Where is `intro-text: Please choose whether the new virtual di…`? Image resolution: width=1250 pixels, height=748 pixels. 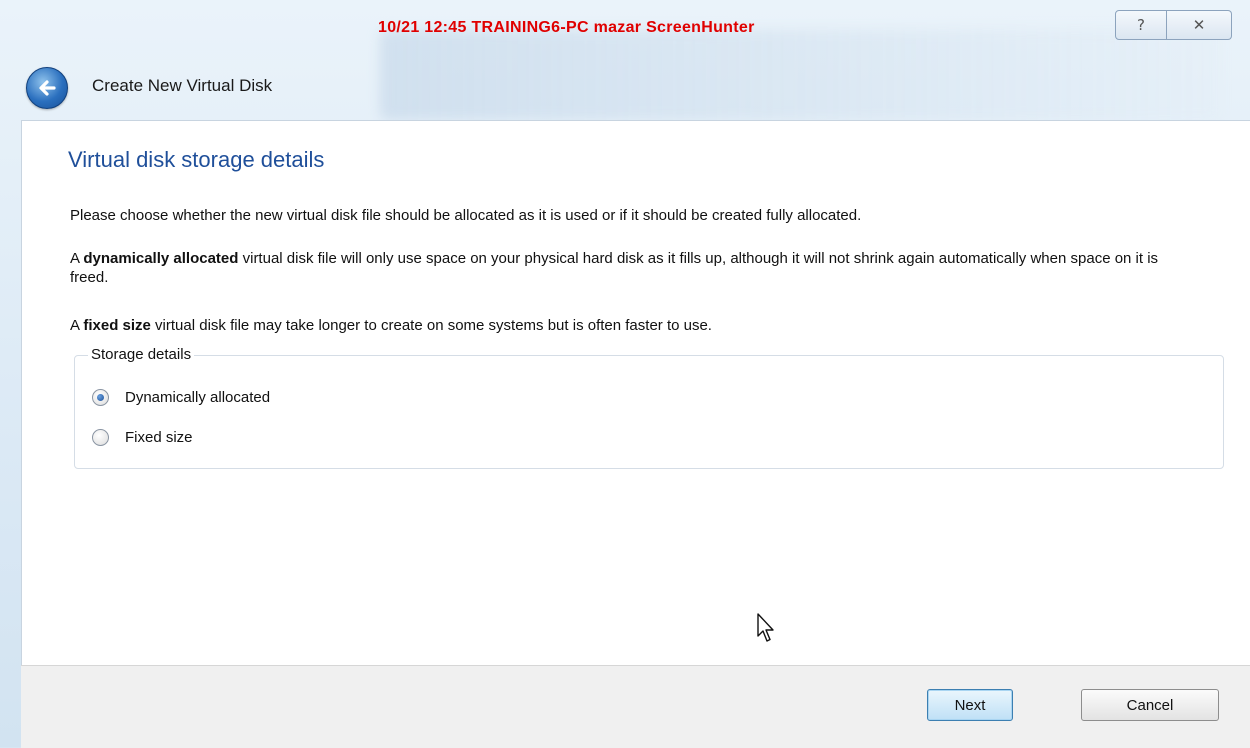 intro-text: Please choose whether the new virtual di… is located at coordinates (466, 215).